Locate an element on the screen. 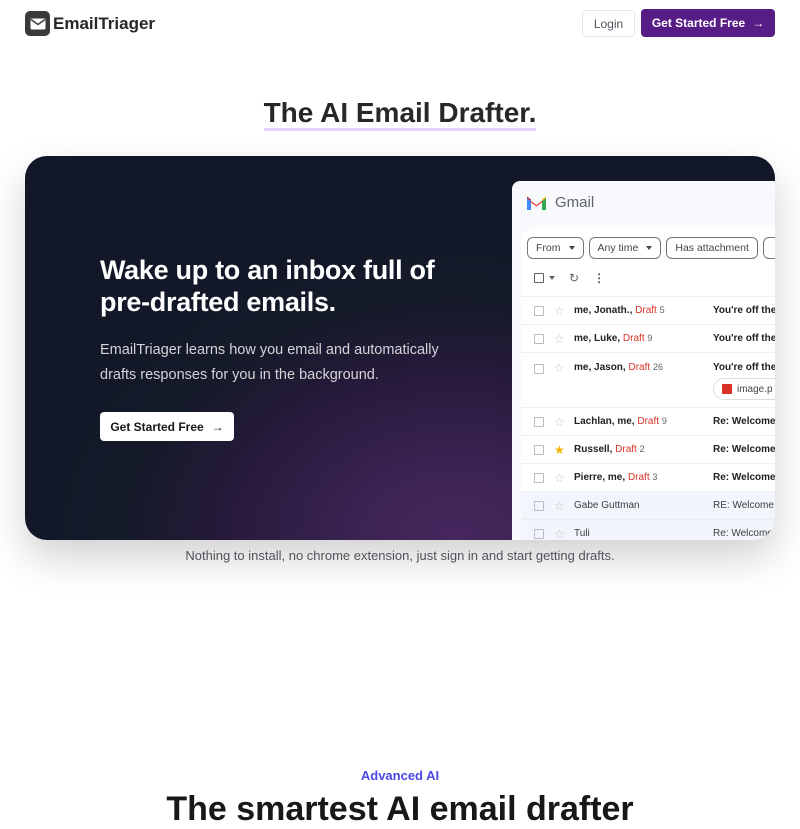 This screenshot has height=829, width=800. login-button: Login is located at coordinates (608, 23).